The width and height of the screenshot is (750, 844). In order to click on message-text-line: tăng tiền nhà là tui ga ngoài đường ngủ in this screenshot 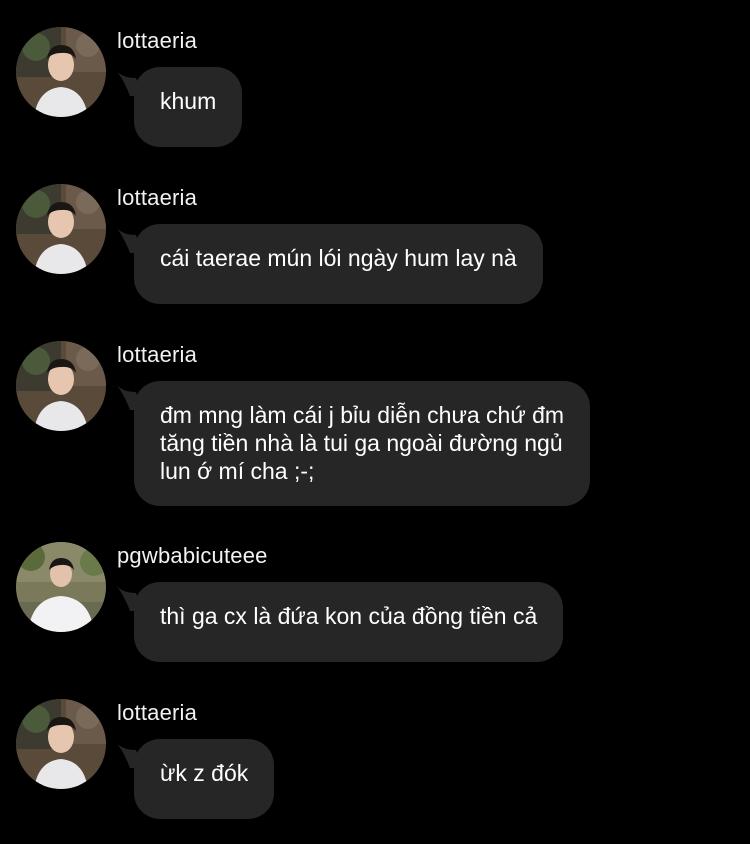, I will do `click(361, 443)`.